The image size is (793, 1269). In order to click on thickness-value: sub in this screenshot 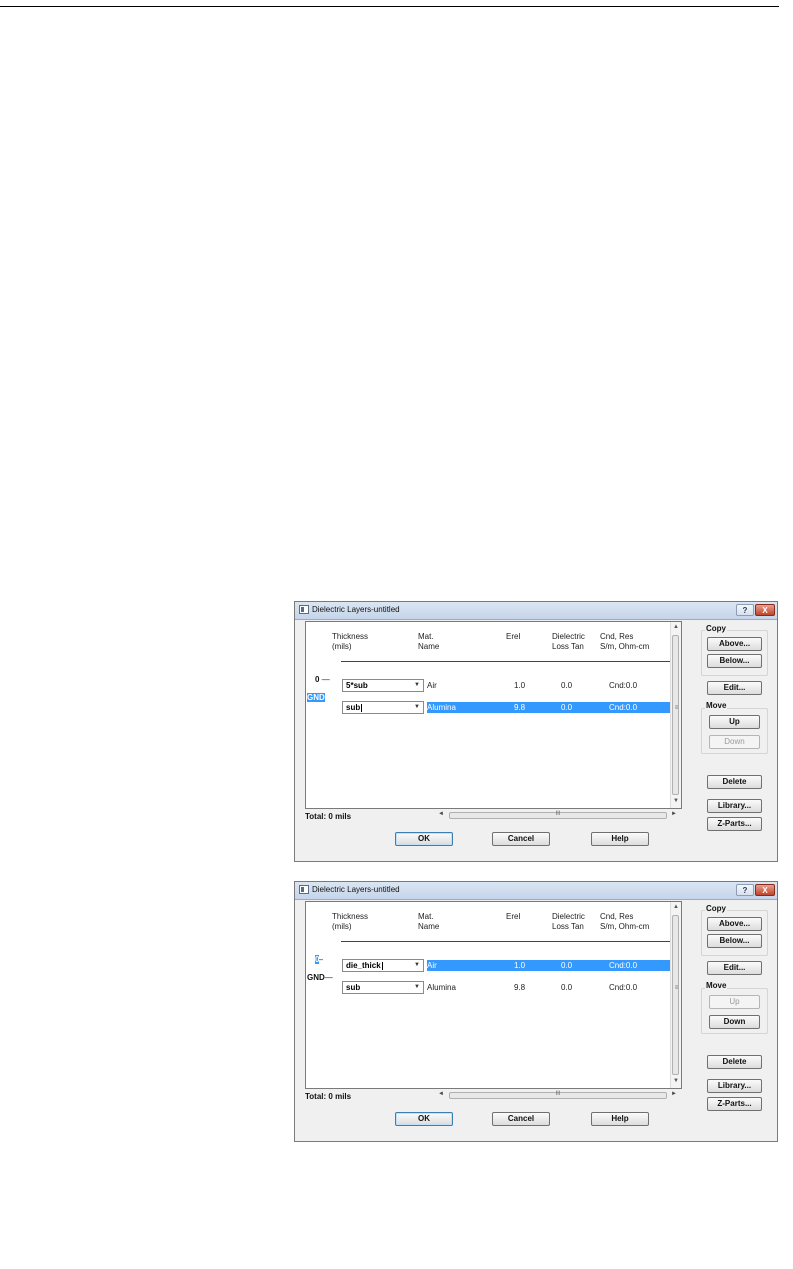, I will do `click(353, 987)`.